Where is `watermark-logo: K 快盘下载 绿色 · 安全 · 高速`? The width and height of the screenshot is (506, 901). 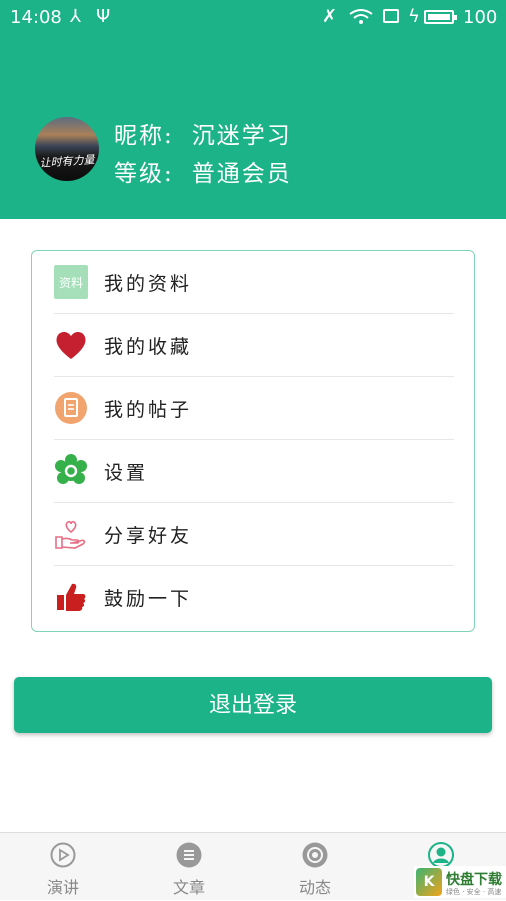
watermark-logo: K 快盘下载 绿色 · 安全 · 高速 is located at coordinates (460, 882).